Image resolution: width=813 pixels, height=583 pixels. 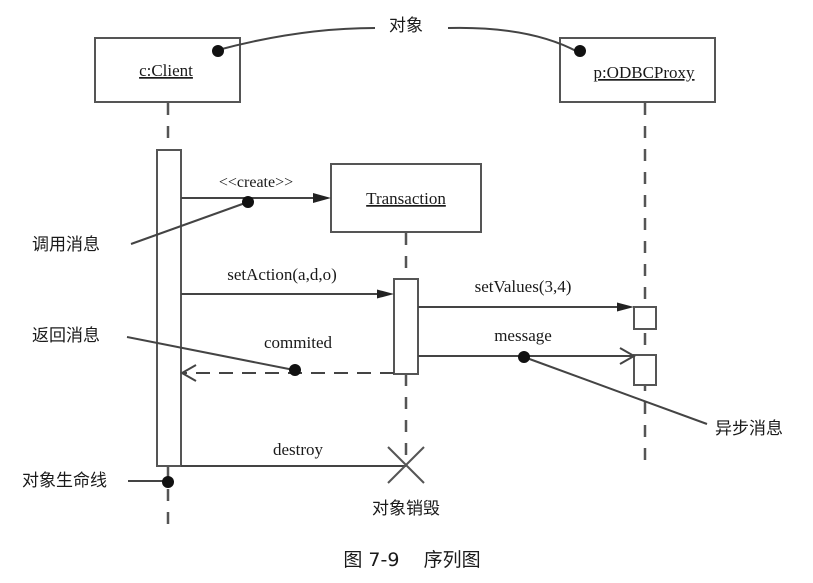 I want to click on figure-caption: 图 7-9 序列图, so click(x=411, y=560).